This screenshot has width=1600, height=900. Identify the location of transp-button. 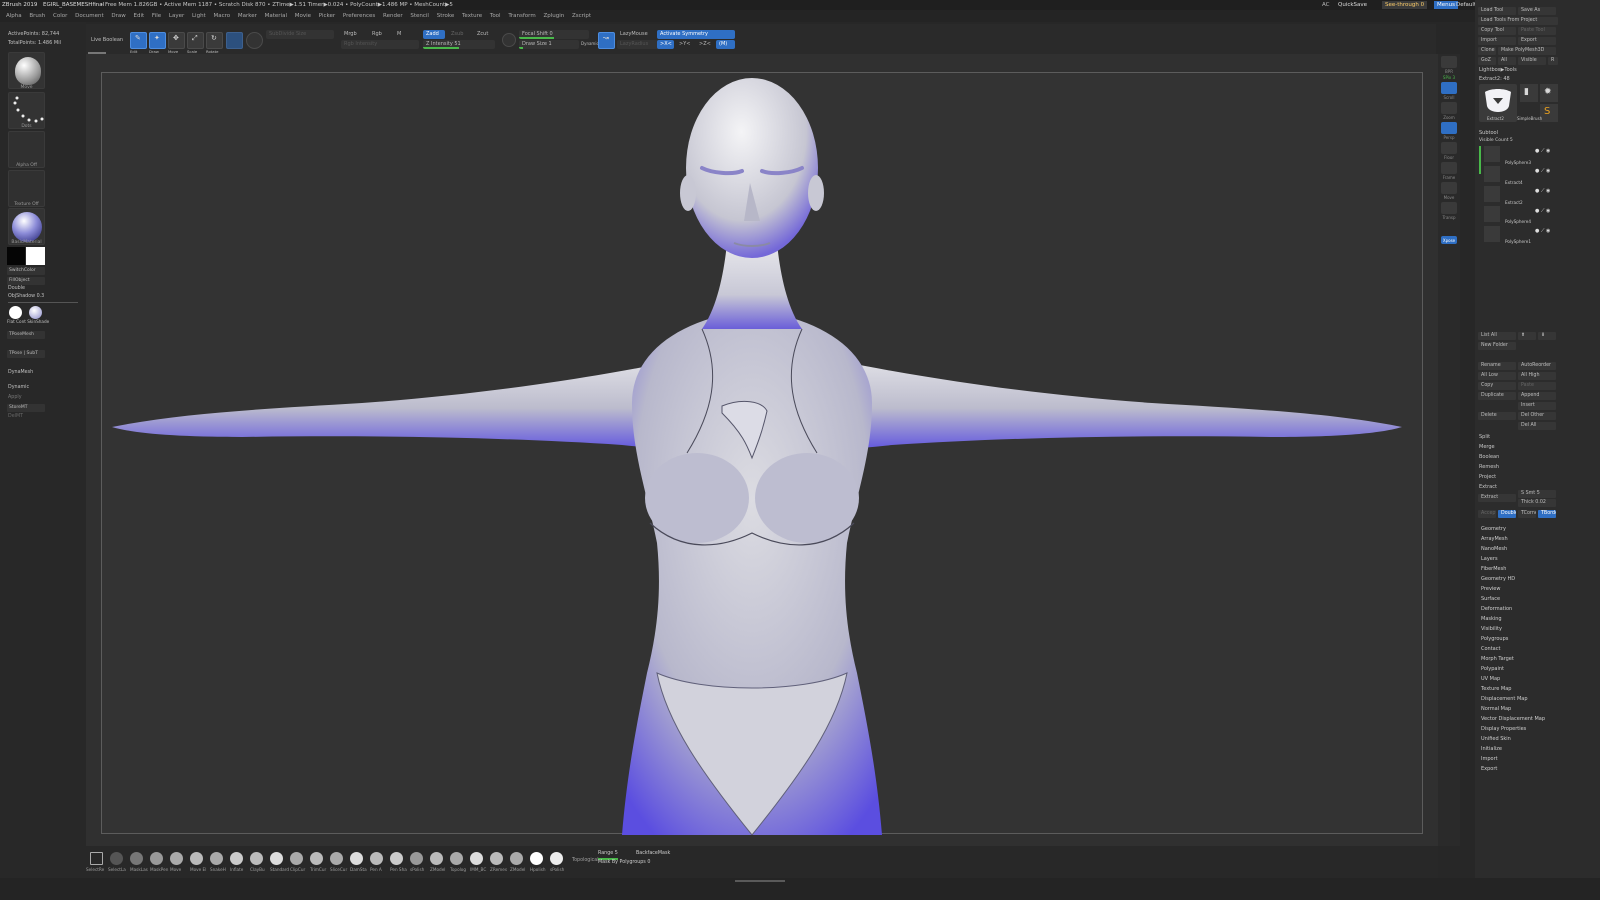
(1449, 208).